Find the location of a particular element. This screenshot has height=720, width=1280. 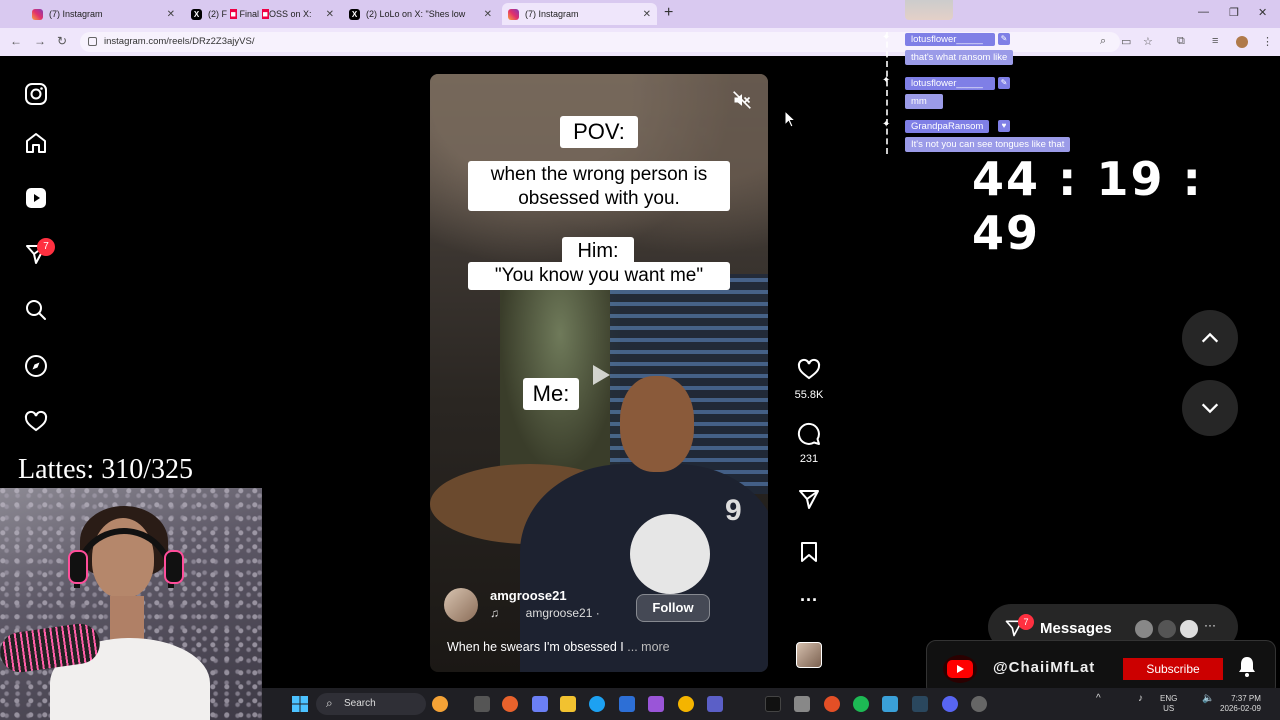

zoom-icon: ⌕ is located at coordinates (1103, 41).